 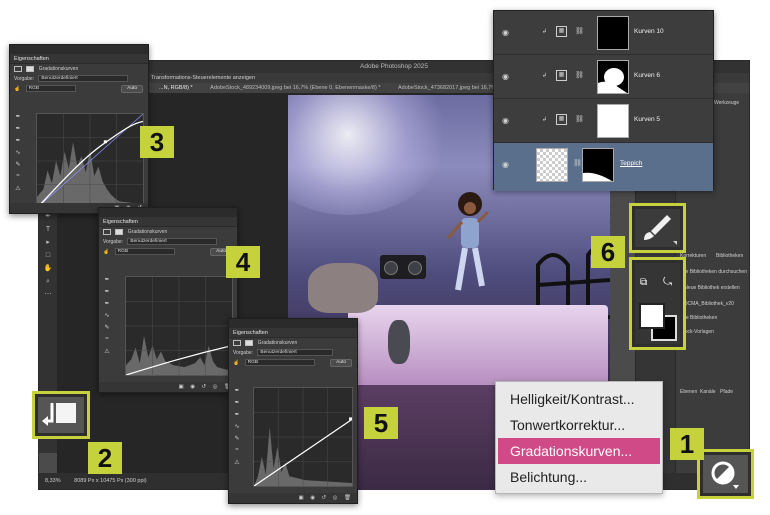 I want to click on delete-icon: 🗑, so click(x=347, y=498).